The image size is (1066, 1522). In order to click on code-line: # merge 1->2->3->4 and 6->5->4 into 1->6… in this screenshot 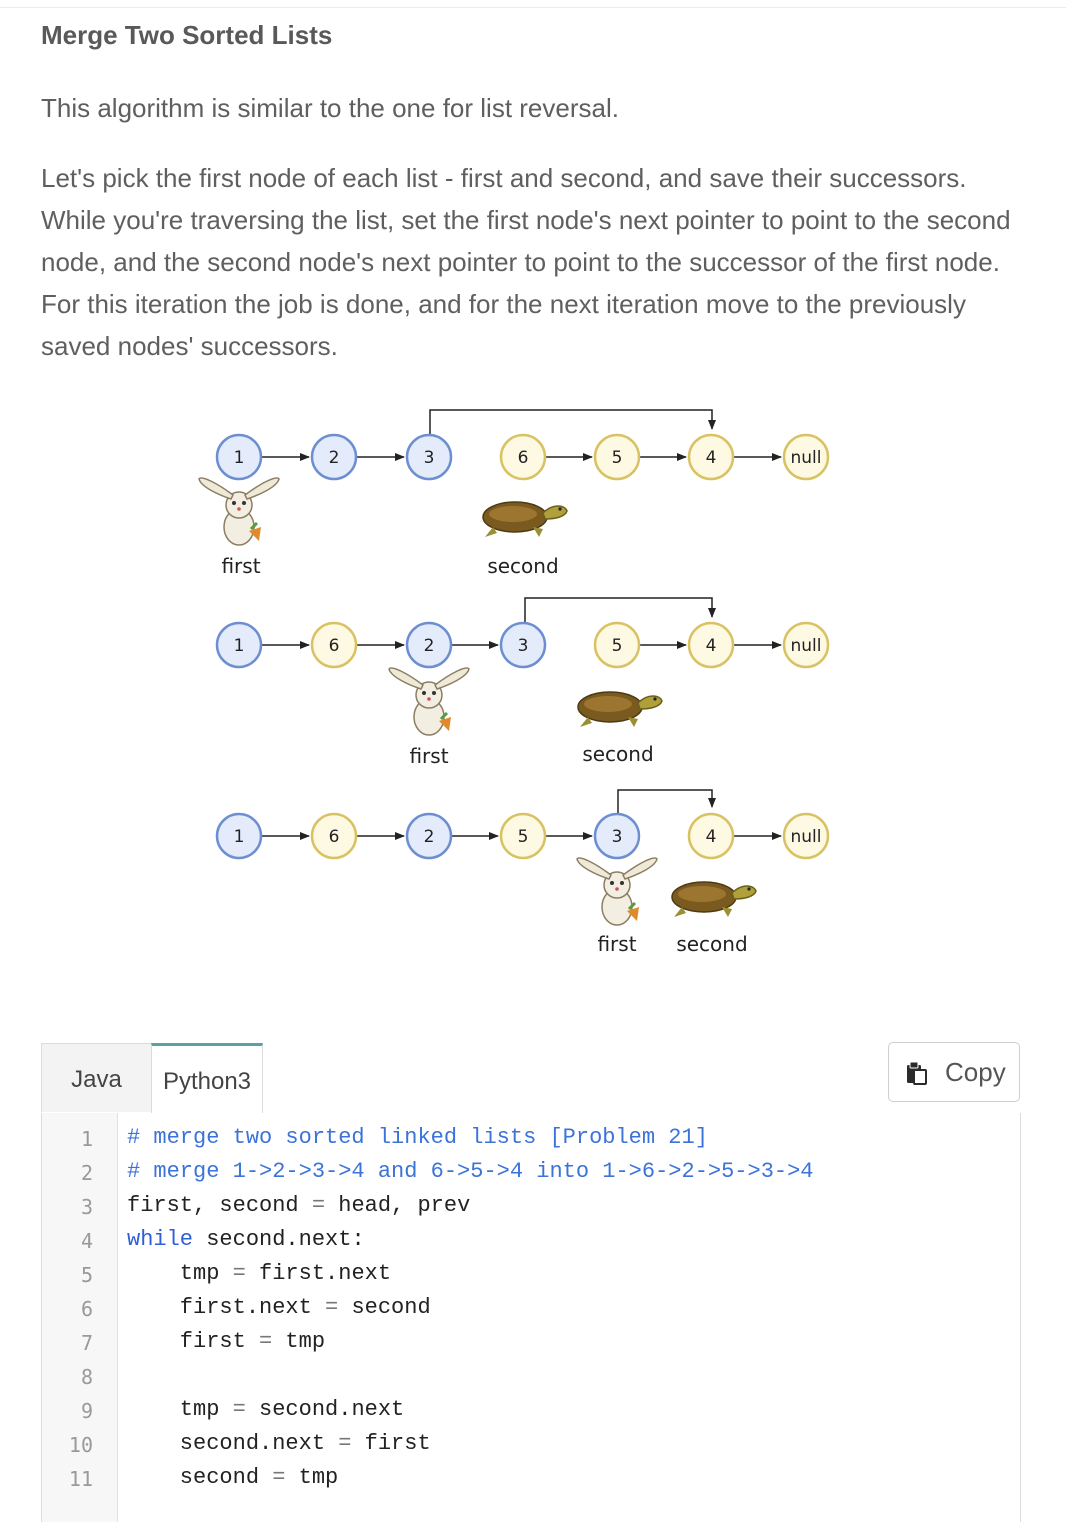, I will do `click(470, 1171)`.